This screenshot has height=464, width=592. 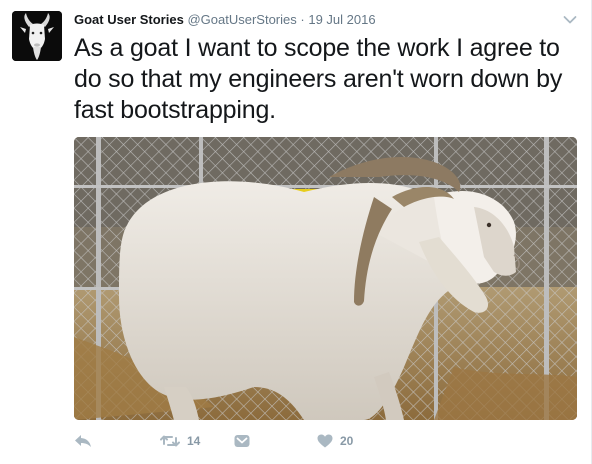 I want to click on direct-message-icon, so click(x=242, y=441).